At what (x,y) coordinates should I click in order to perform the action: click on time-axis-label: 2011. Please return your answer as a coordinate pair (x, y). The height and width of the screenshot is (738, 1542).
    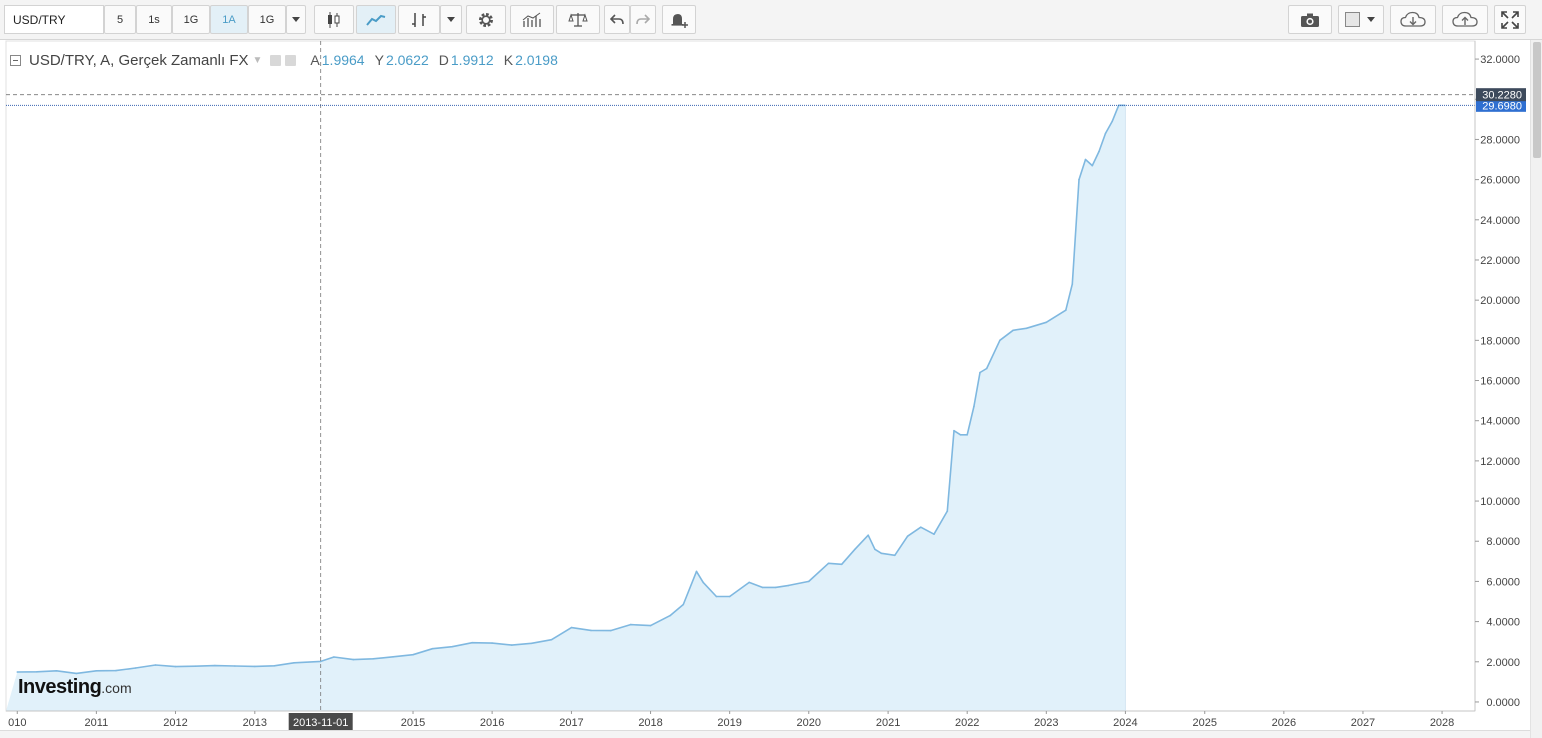
    Looking at the image, I should click on (97, 723).